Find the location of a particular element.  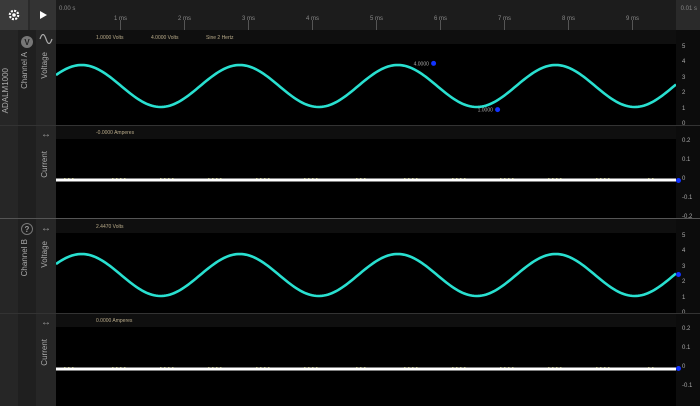

gear-icon is located at coordinates (14, 15).